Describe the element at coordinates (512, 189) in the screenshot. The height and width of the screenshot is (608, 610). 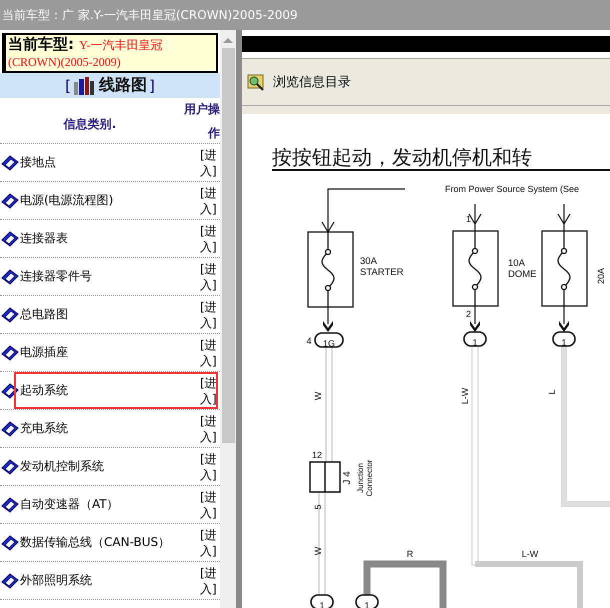
I see `diagram-label: From Power Source System (See` at that location.